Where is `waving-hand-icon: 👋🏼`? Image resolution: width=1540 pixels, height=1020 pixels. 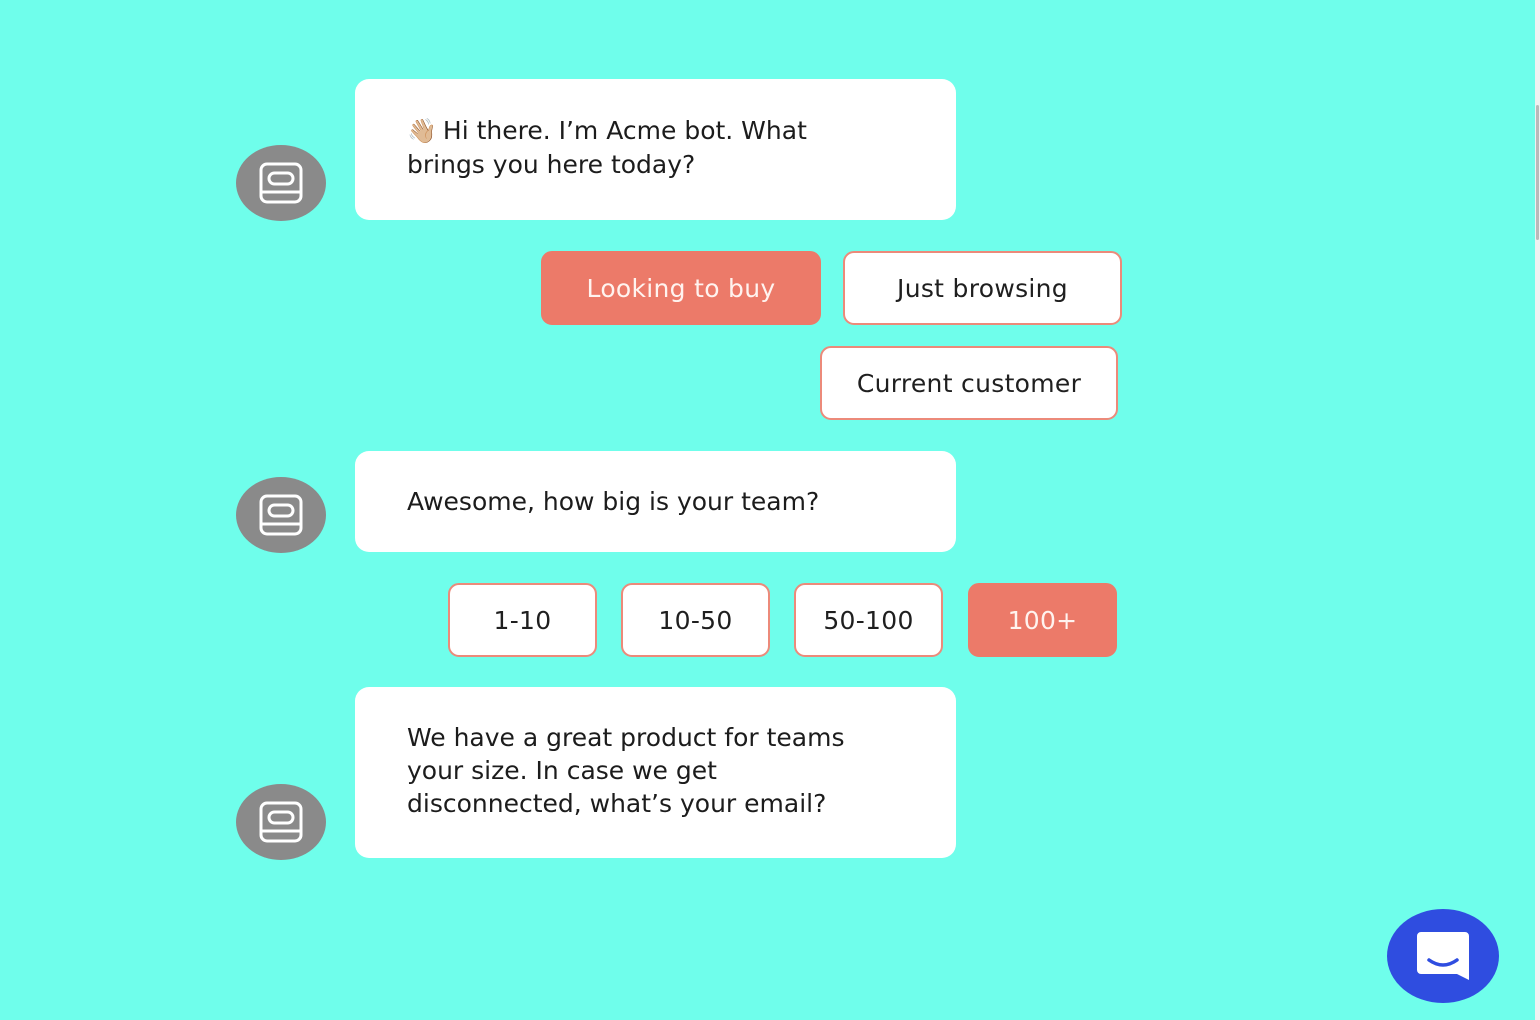 waving-hand-icon: 👋🏼 is located at coordinates (422, 131).